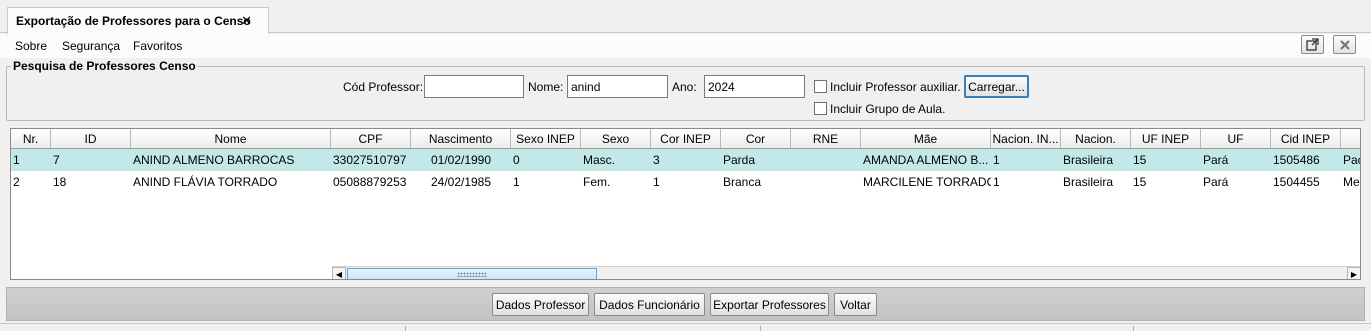 The width and height of the screenshot is (1371, 331). What do you see at coordinates (231, 139) in the screenshot?
I see `column-header-nome: Nome` at bounding box center [231, 139].